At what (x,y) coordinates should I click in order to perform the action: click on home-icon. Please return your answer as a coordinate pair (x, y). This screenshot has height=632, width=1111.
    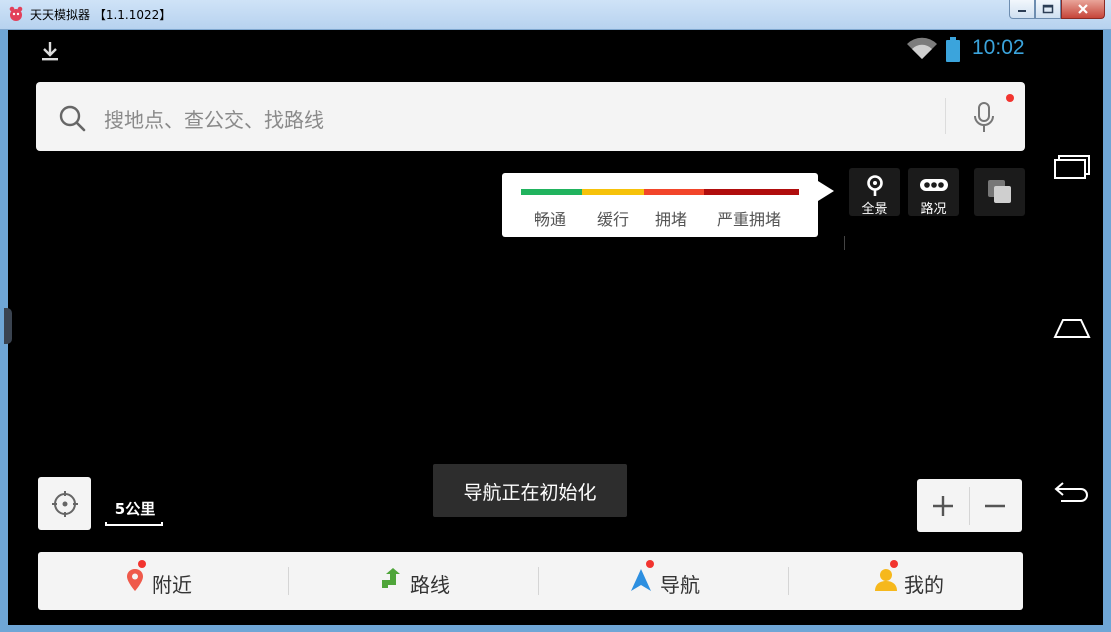
    Looking at the image, I should click on (1072, 328).